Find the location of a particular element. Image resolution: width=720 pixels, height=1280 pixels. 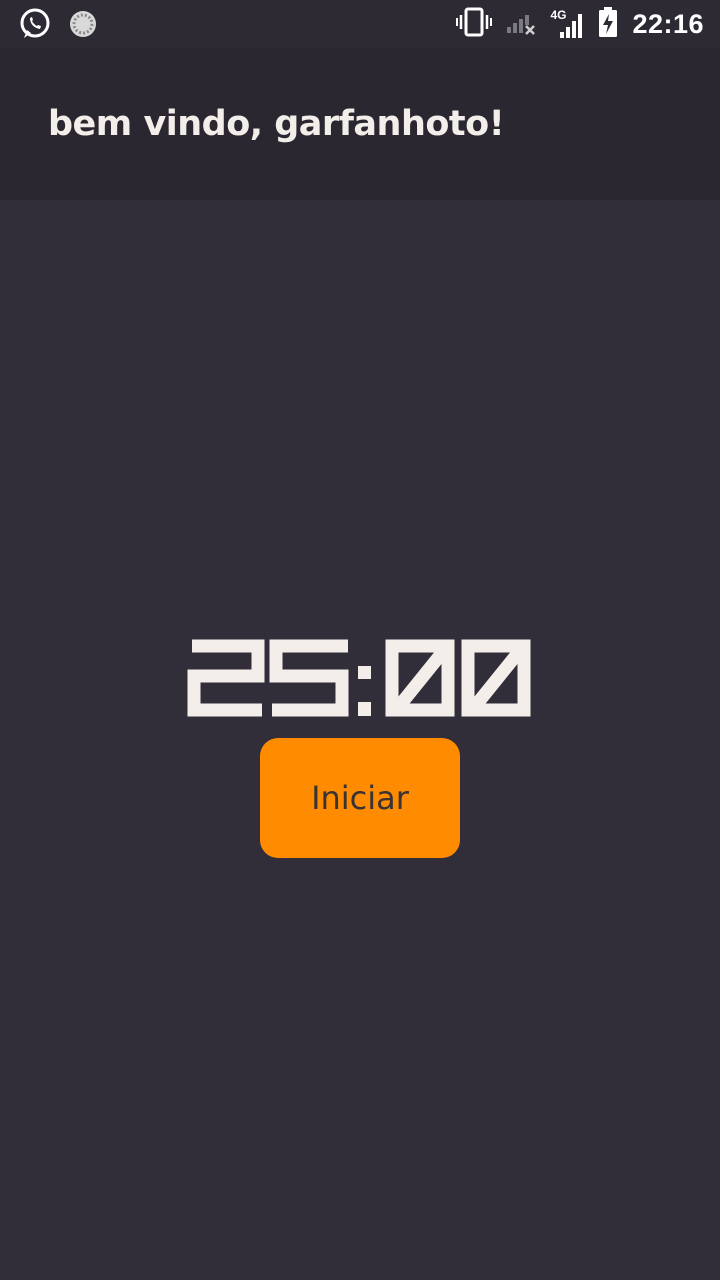

timer-colon-bottom is located at coordinates (364, 709).